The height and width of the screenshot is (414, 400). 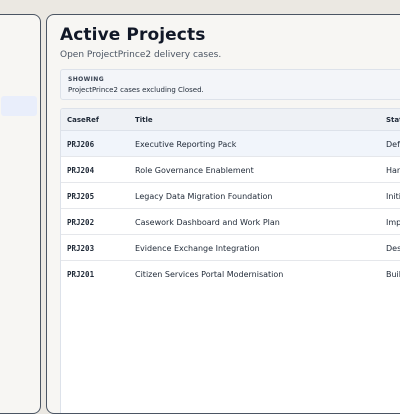 What do you see at coordinates (393, 222) in the screenshot?
I see `case-status: Imp` at bounding box center [393, 222].